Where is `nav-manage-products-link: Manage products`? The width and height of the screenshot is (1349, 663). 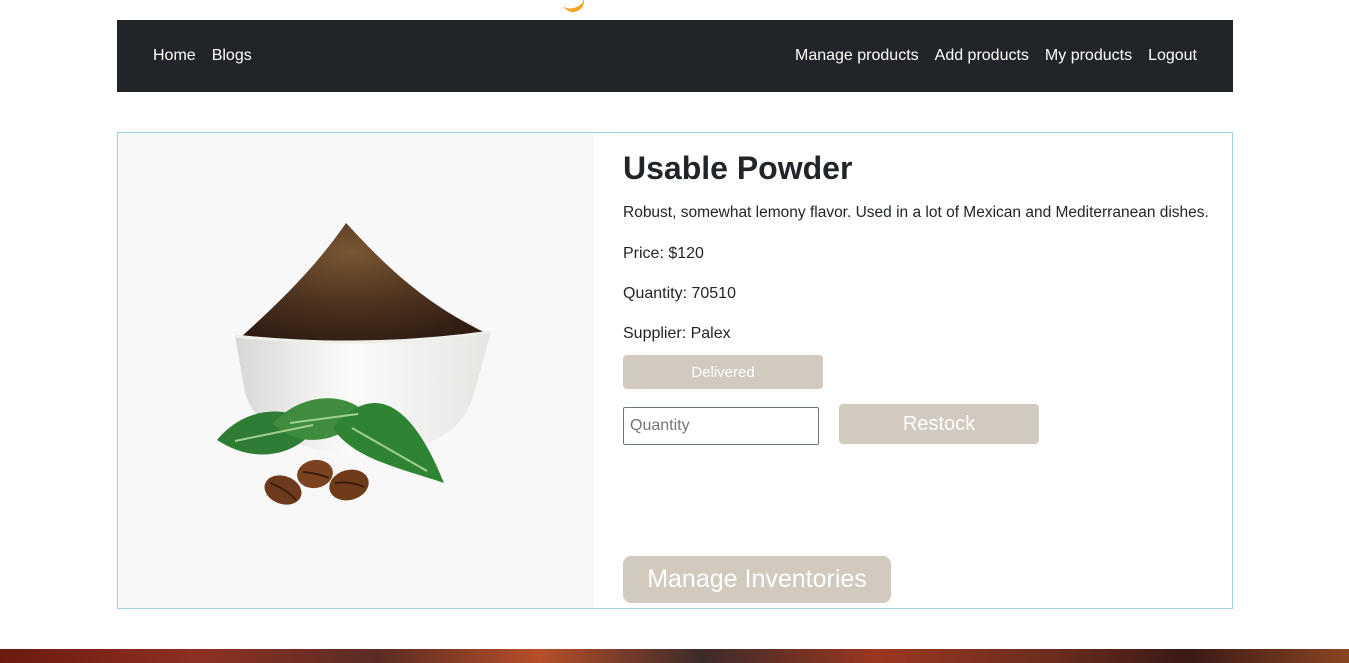 nav-manage-products-link: Manage products is located at coordinates (857, 56).